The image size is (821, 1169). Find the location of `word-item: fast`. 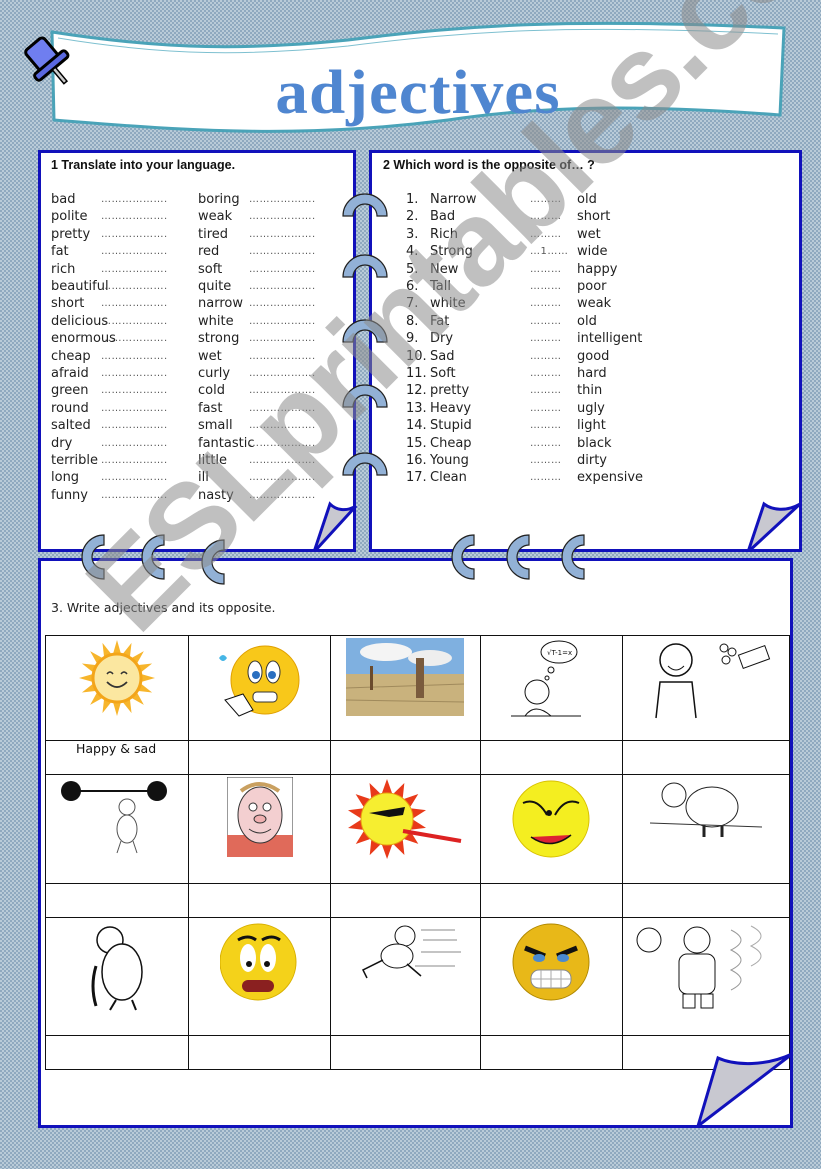

word-item: fast is located at coordinates (210, 408).